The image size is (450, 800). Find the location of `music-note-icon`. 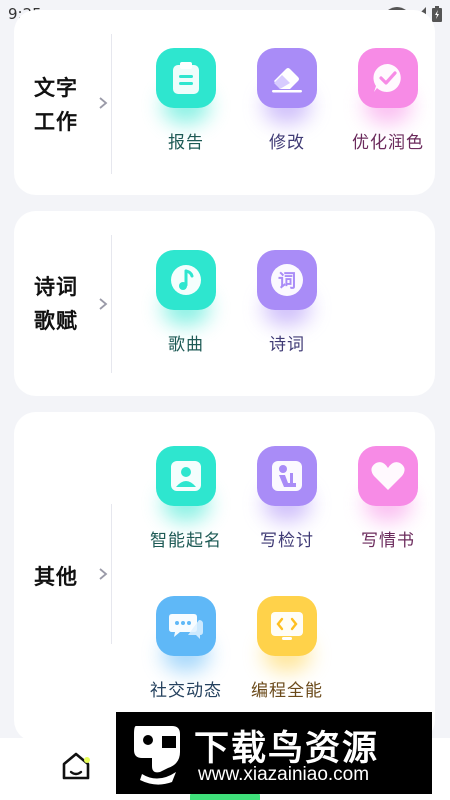

music-note-icon is located at coordinates (186, 280).